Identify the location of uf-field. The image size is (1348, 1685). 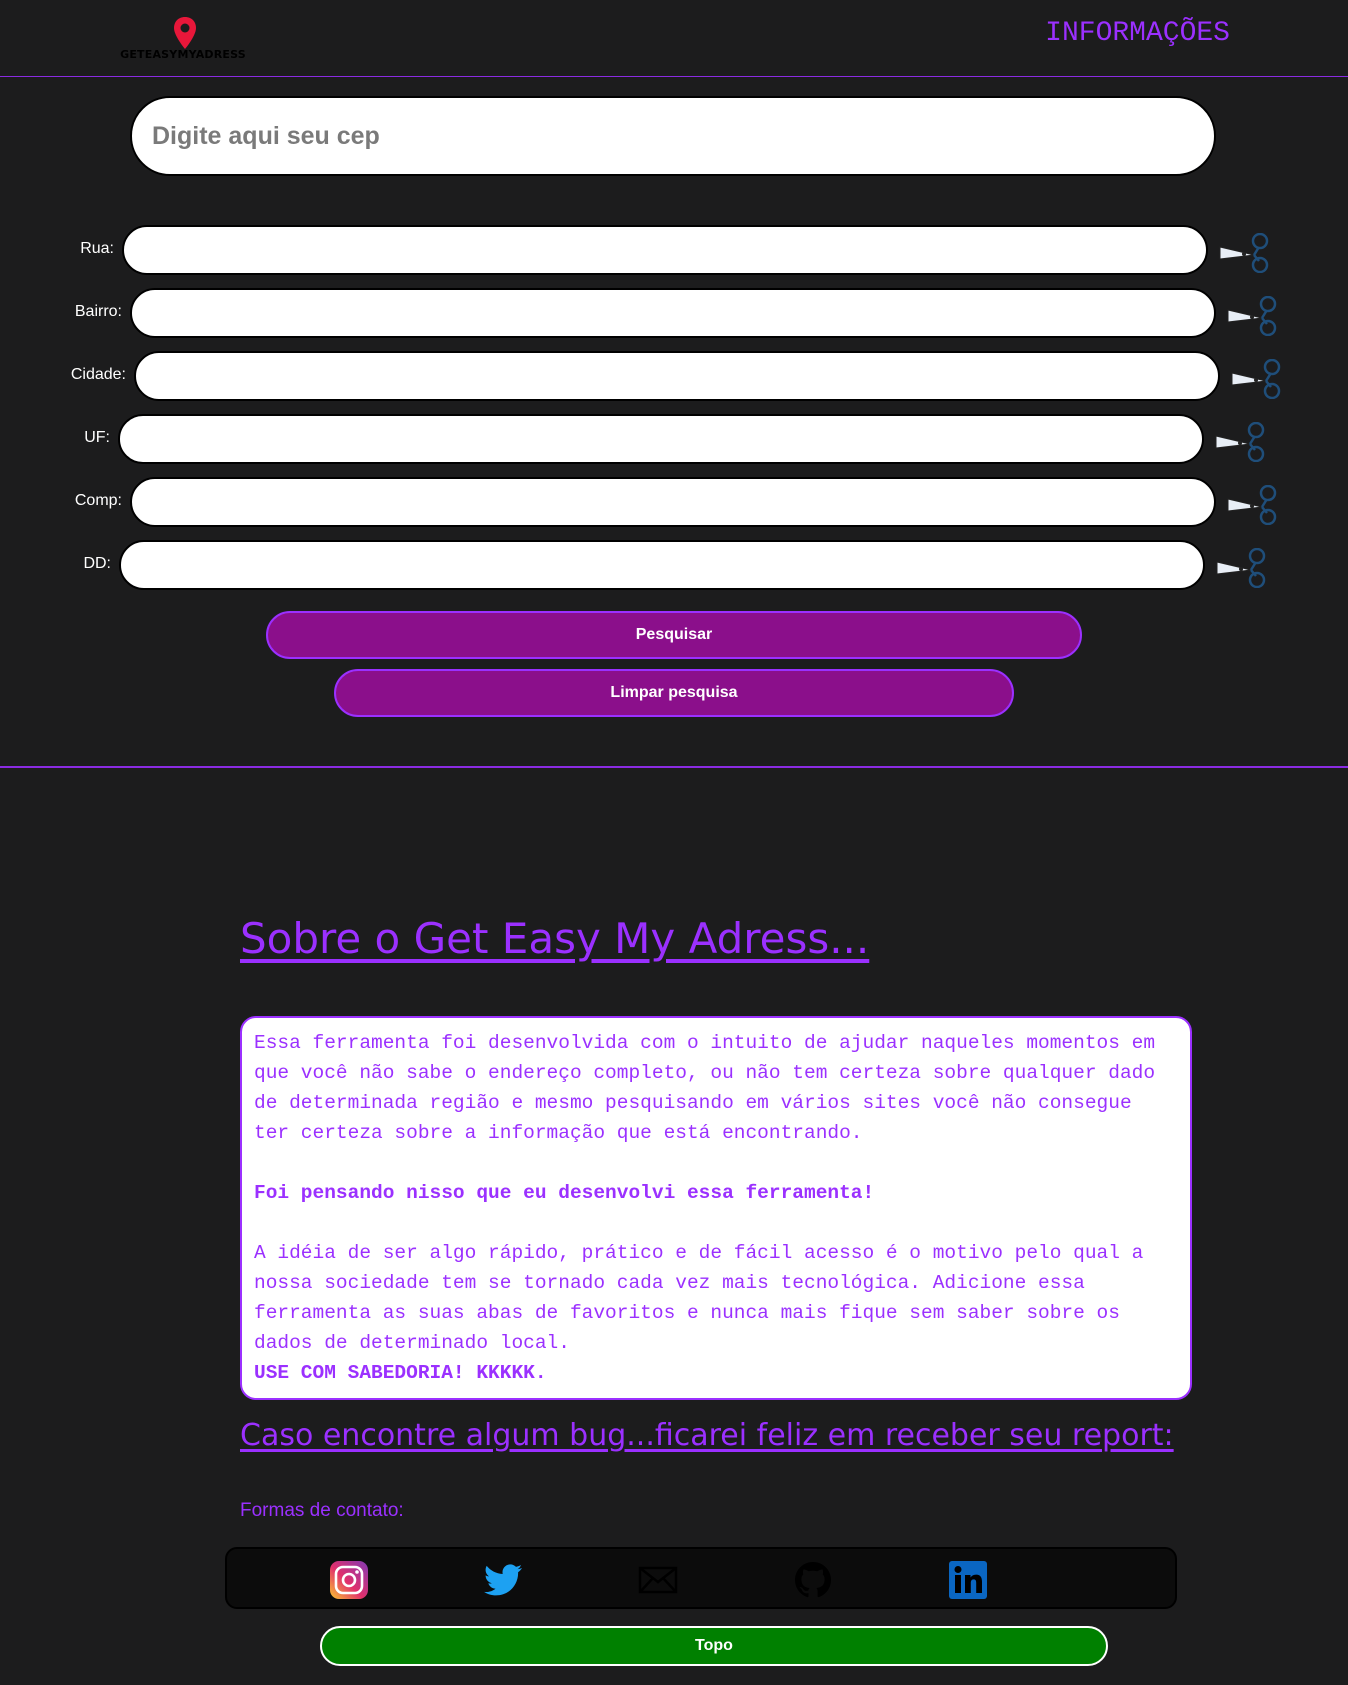
(661, 439).